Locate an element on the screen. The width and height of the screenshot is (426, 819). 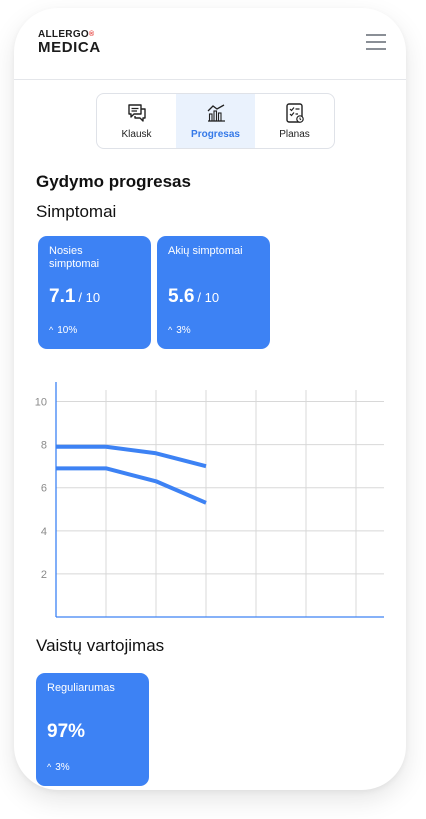
tab-label: Progresas is located at coordinates (215, 134).